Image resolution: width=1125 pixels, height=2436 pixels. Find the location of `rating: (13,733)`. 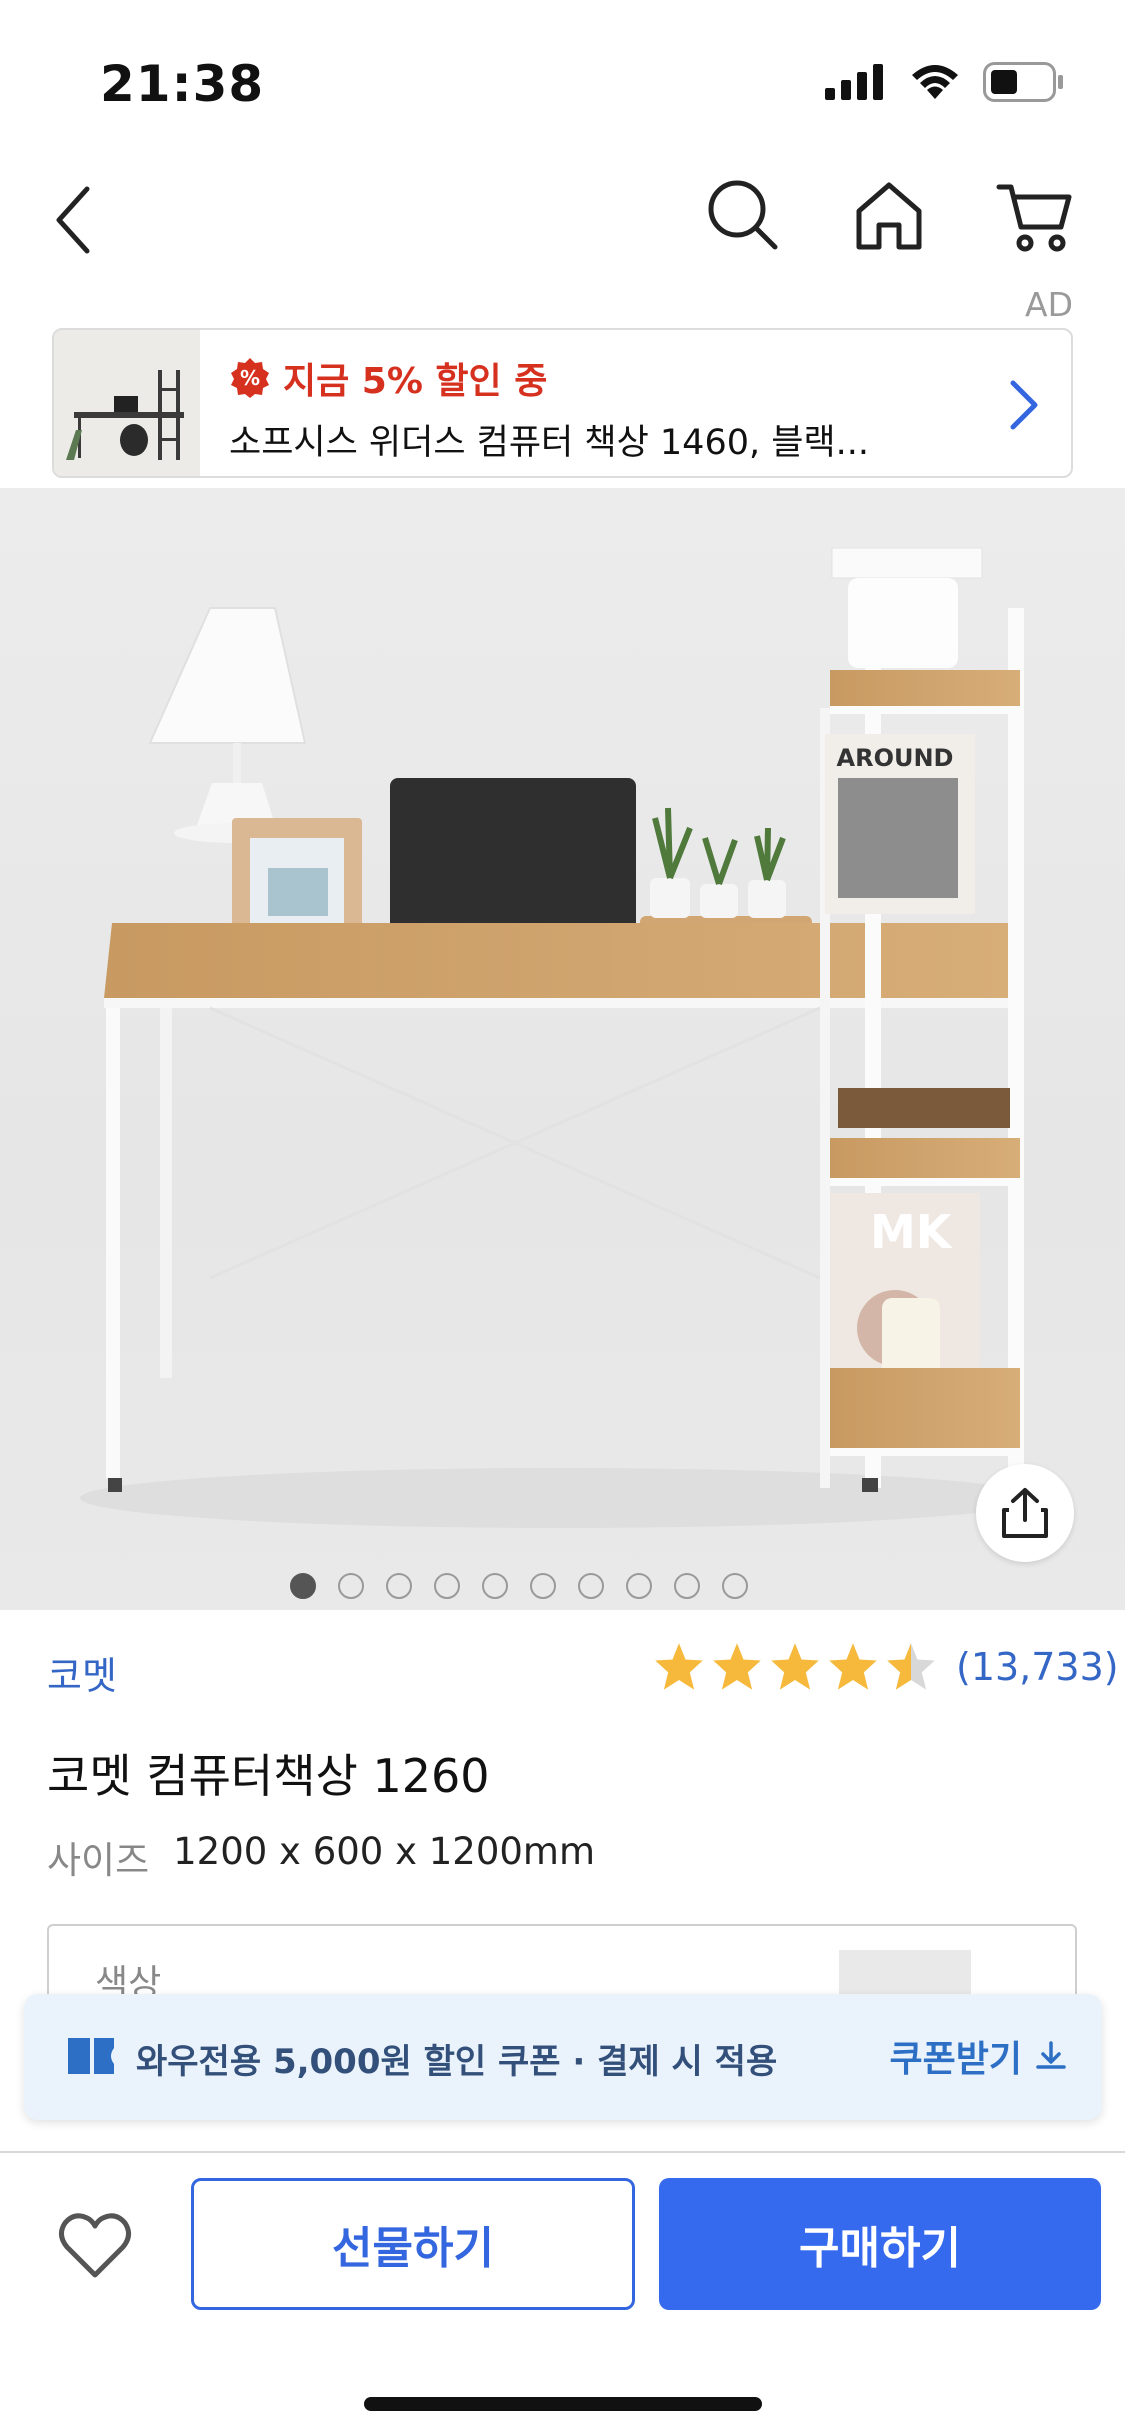

rating: (13,733) is located at coordinates (885, 1667).